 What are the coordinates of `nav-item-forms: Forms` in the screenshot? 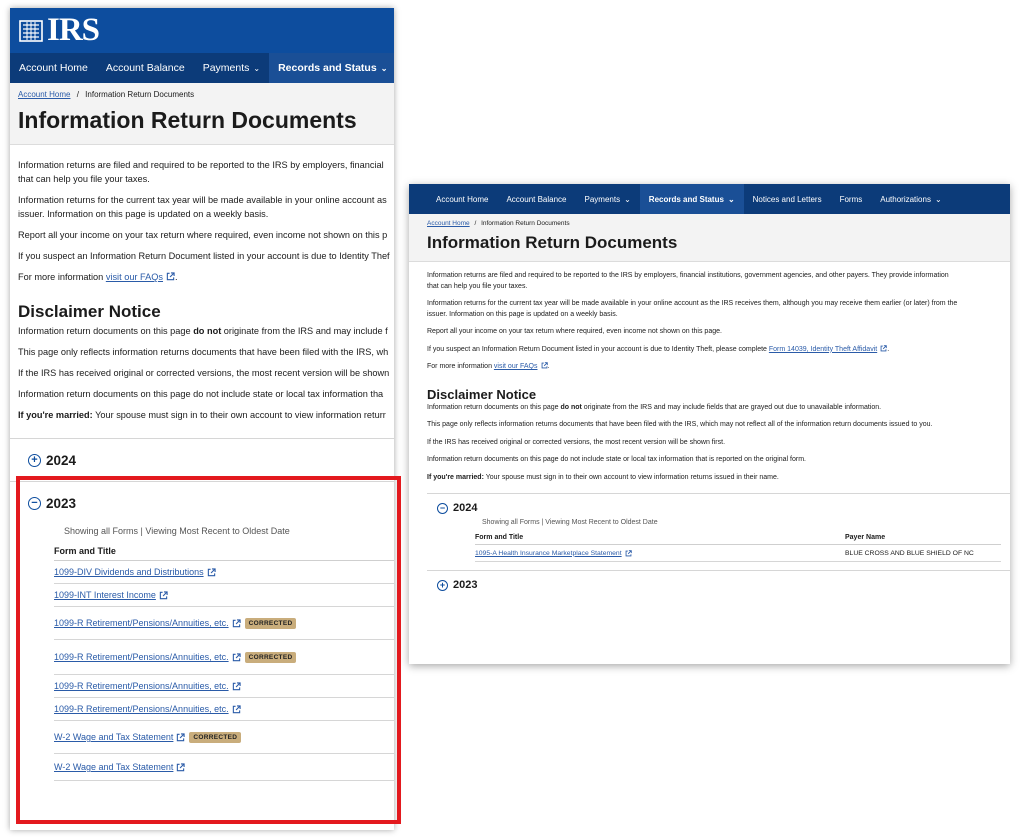 It's located at (851, 199).